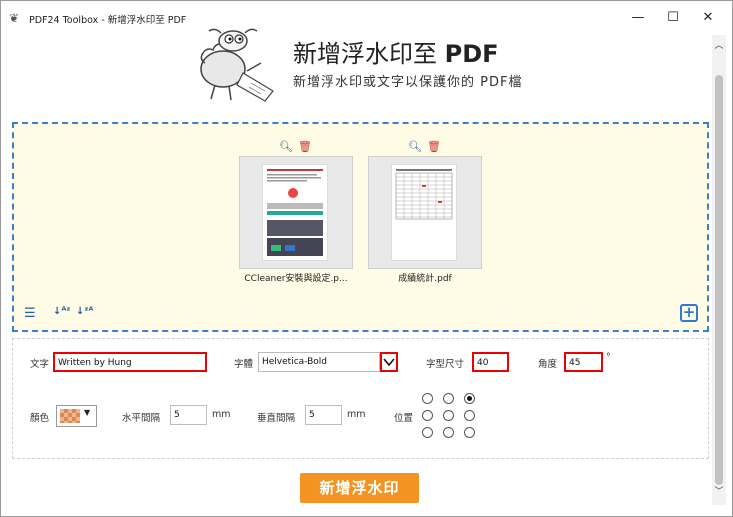  What do you see at coordinates (221, 414) in the screenshot?
I see `h-spacing-unit: mm` at bounding box center [221, 414].